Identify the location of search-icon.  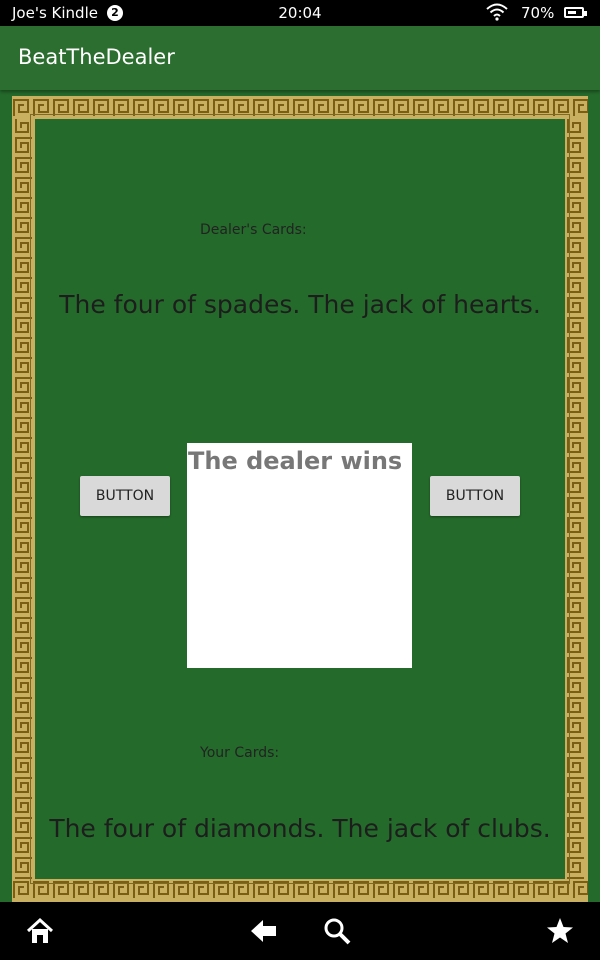
(337, 931).